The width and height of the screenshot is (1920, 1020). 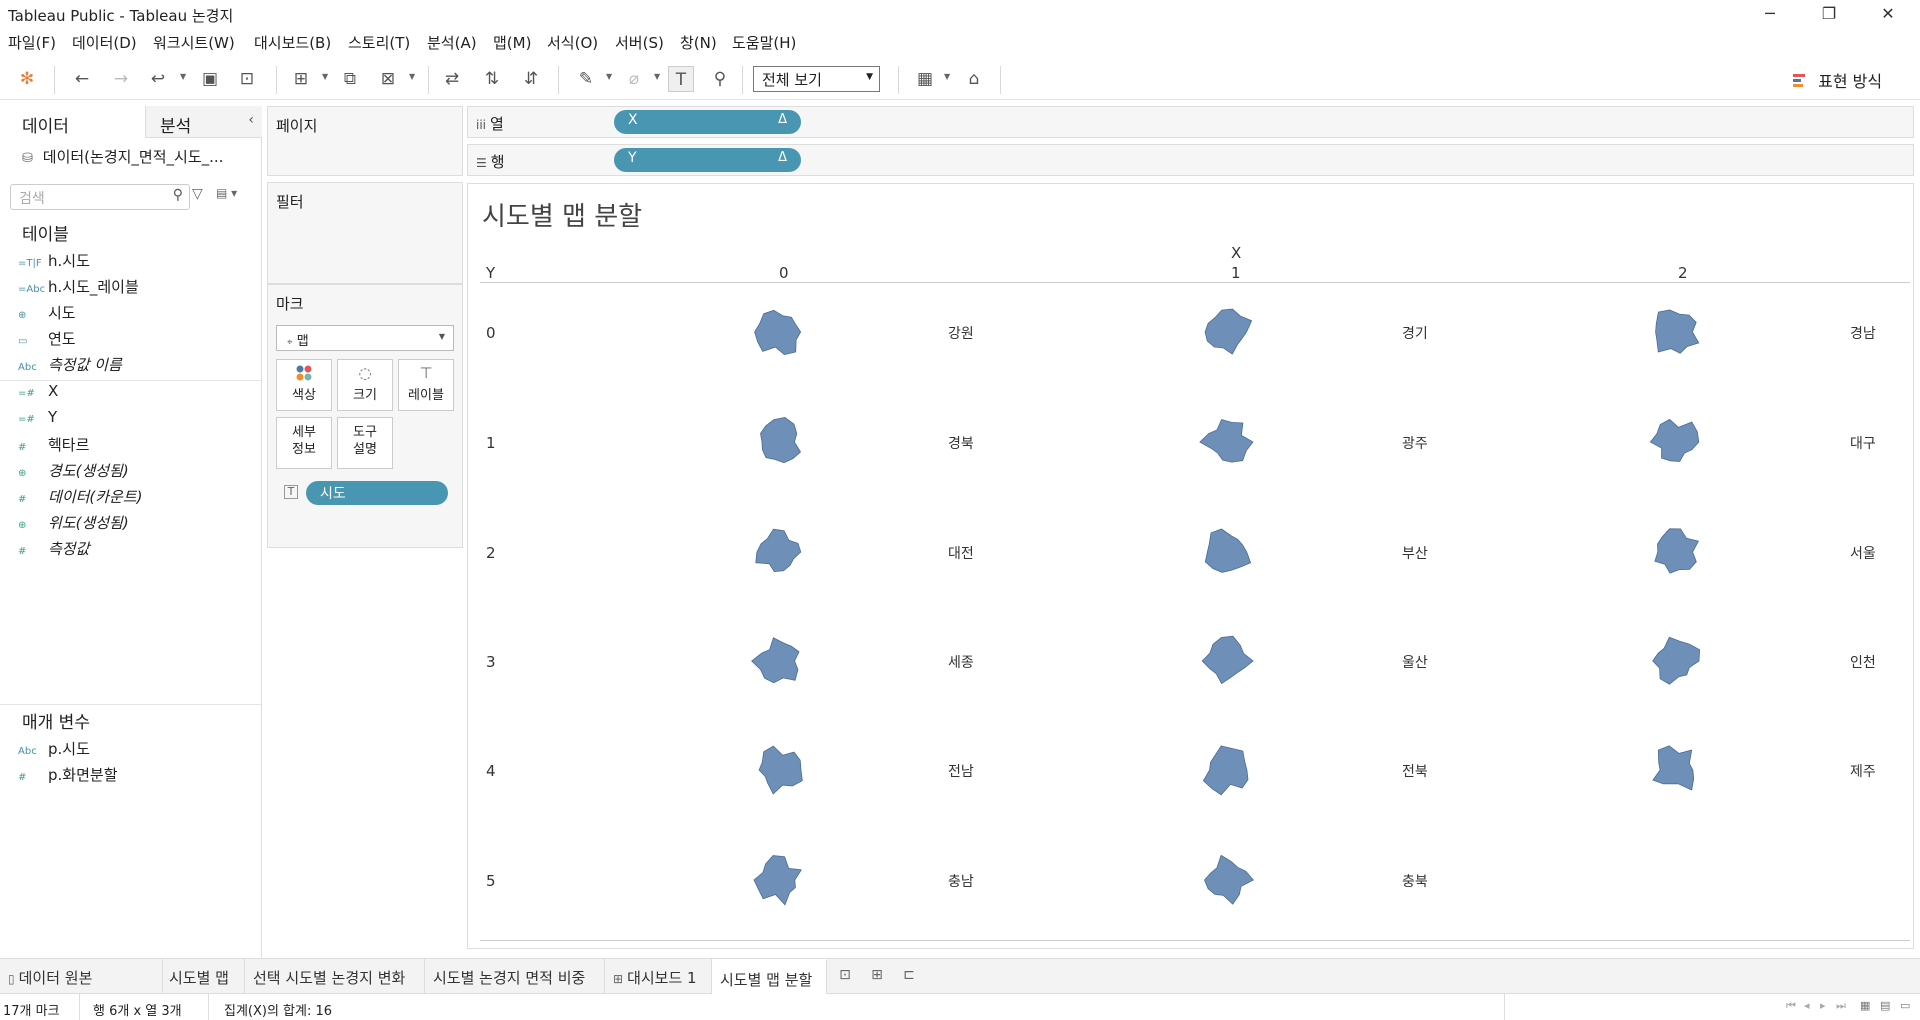 What do you see at coordinates (388, 79) in the screenshot?
I see `clear-sheet-icon: ⊠` at bounding box center [388, 79].